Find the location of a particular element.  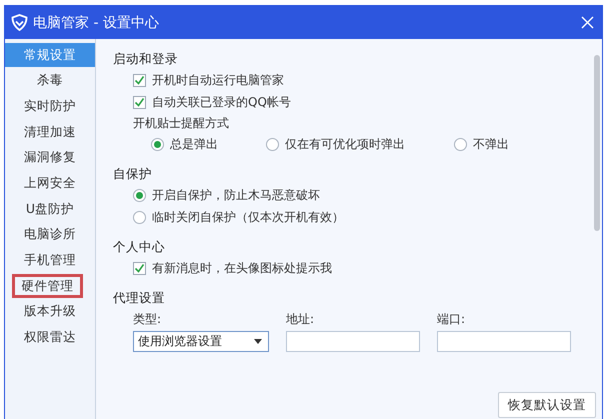

option-label: 开机贴士提醒方式 is located at coordinates (181, 123).